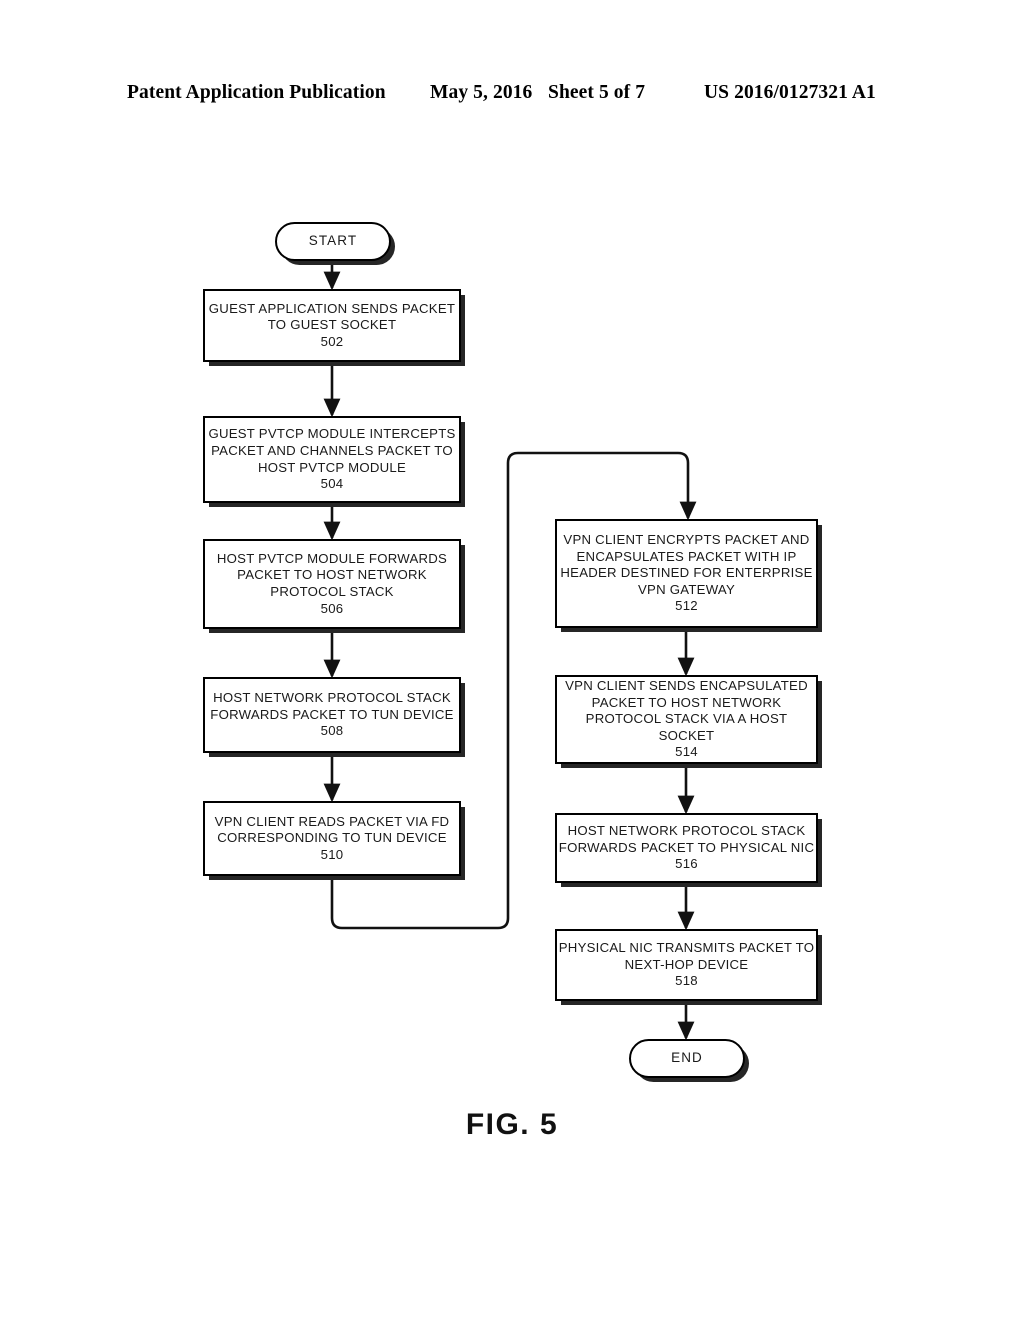  I want to click on process-box-502-ref: 502, so click(332, 341).